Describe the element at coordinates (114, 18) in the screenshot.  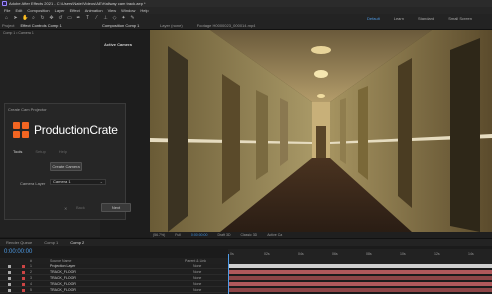
I see `eraser-tool-icon: ◇` at that location.